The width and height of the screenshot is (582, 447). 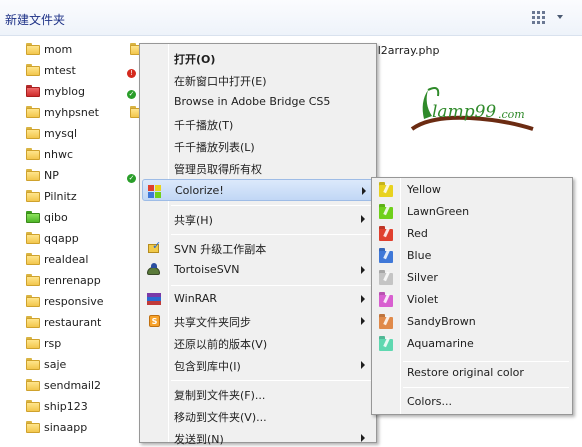 What do you see at coordinates (73, 322) in the screenshot?
I see `folder-name: restaurant` at bounding box center [73, 322].